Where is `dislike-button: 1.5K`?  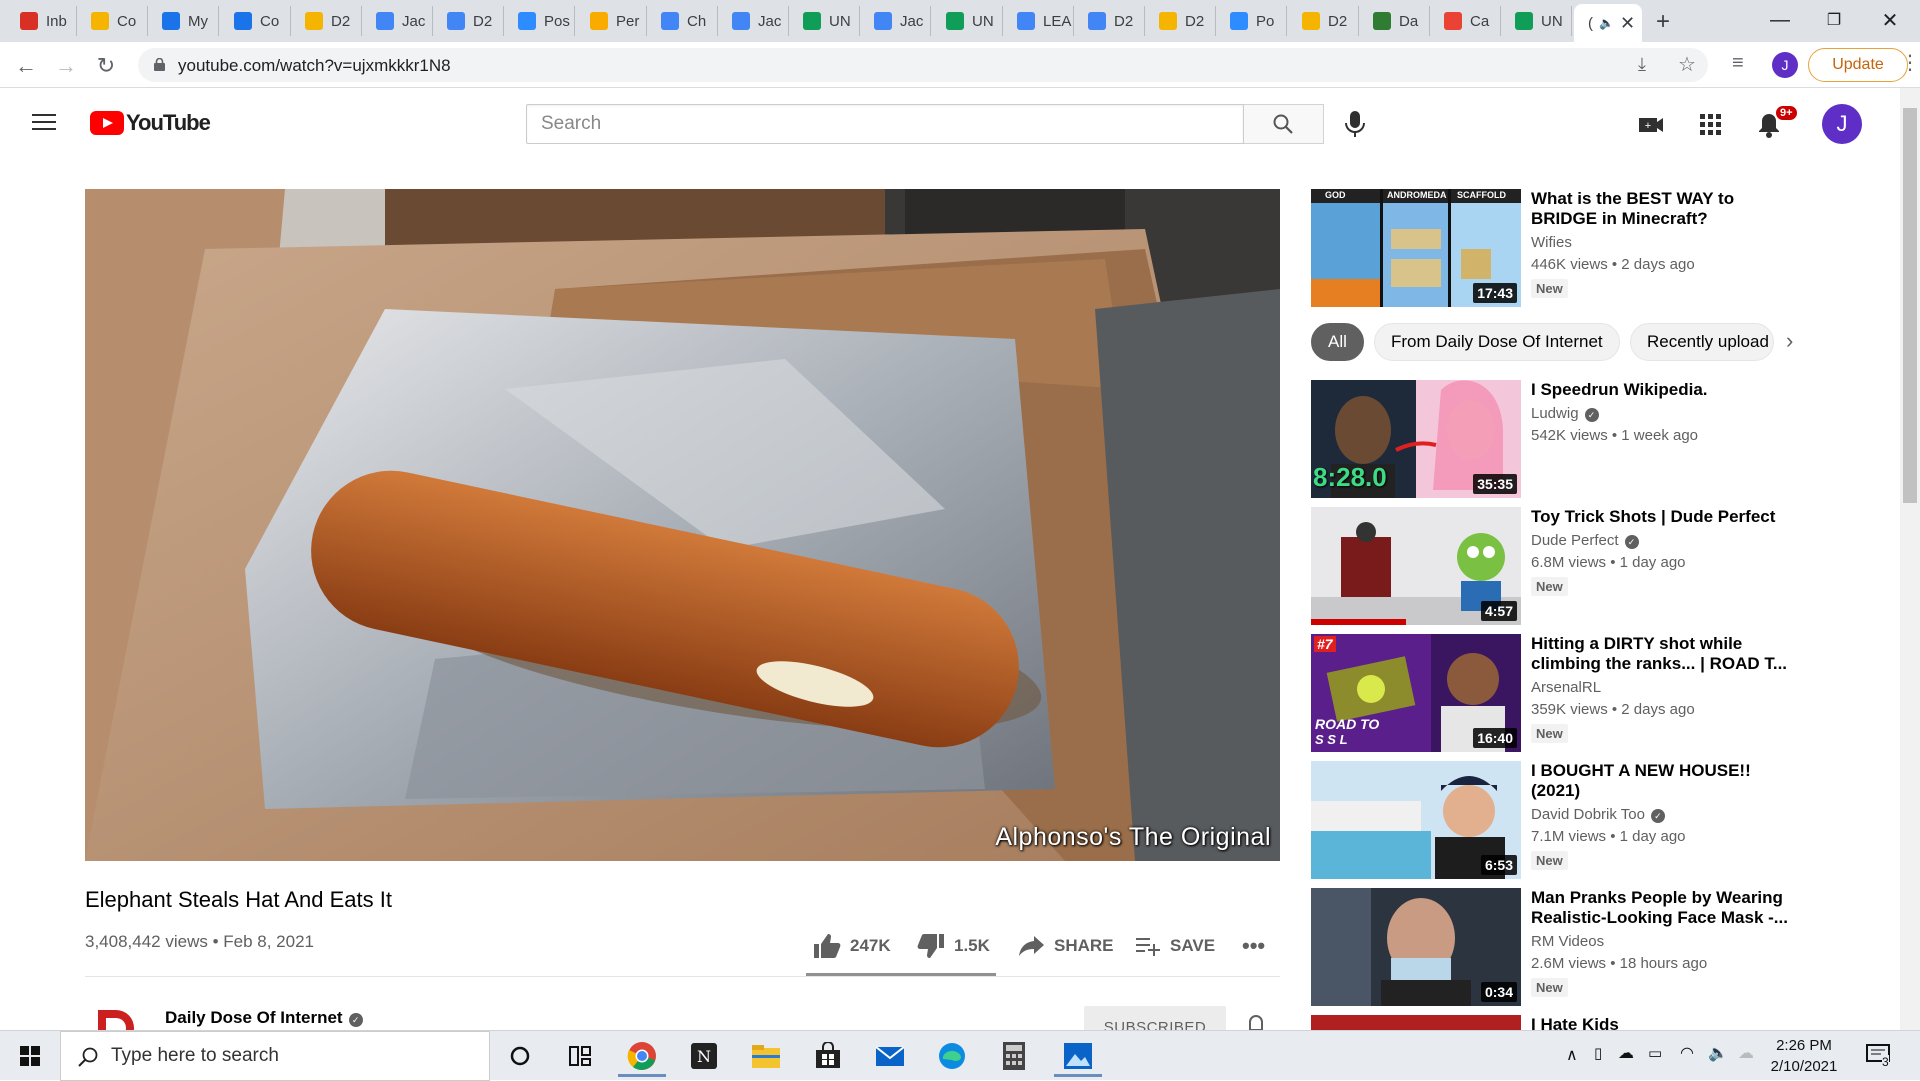
dislike-button: 1.5K is located at coordinates (953, 946).